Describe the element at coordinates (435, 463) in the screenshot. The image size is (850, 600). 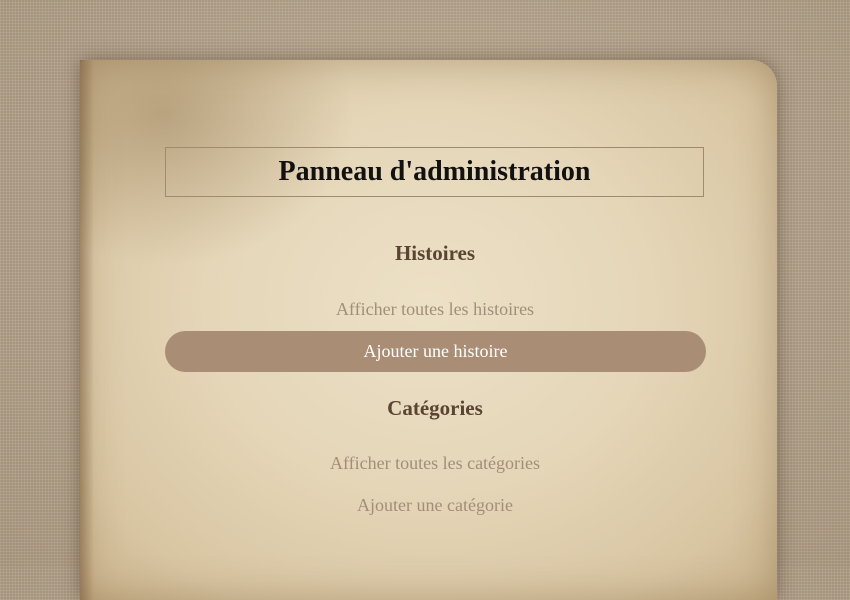
I see `link-show-all-categories: Afficher toutes les catégories` at that location.